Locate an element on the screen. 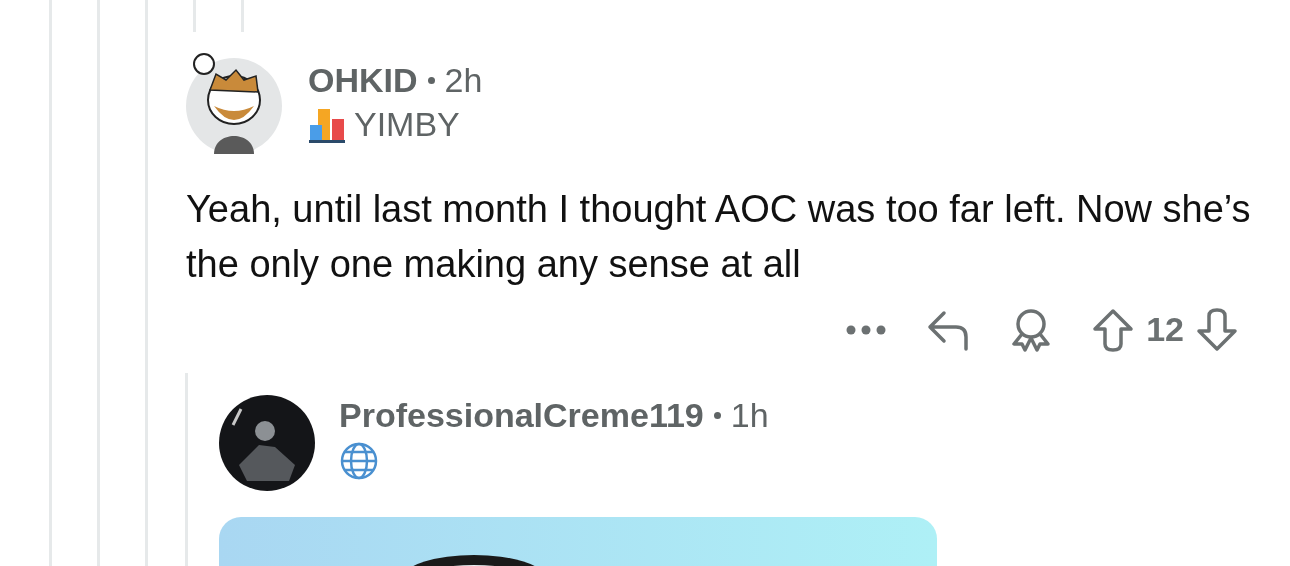 This screenshot has width=1290, height=566. more-options-icon is located at coordinates (866, 329).